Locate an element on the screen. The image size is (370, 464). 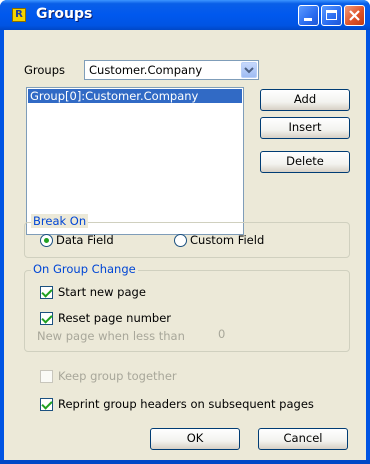
close-icon is located at coordinates (354, 15).